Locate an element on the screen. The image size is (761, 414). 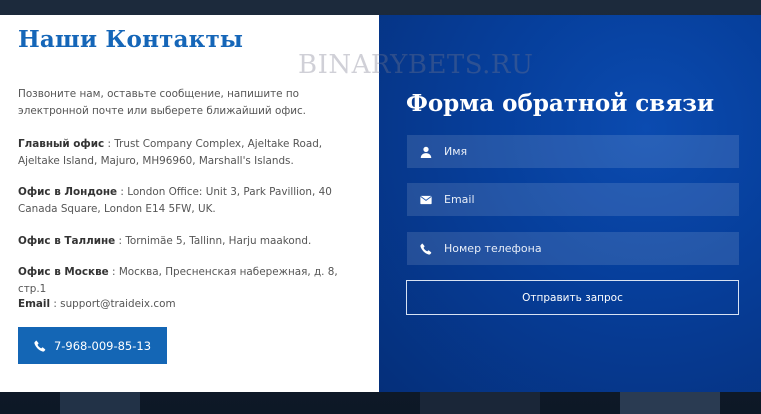
name-field is located at coordinates (573, 151).